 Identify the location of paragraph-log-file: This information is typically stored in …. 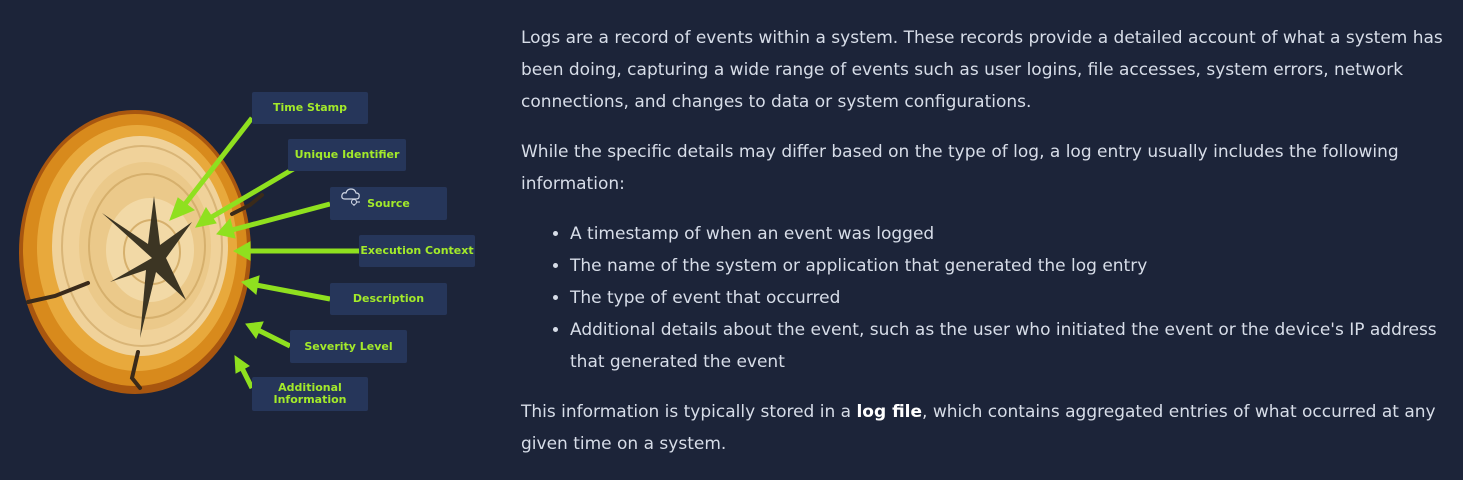
(988, 428).